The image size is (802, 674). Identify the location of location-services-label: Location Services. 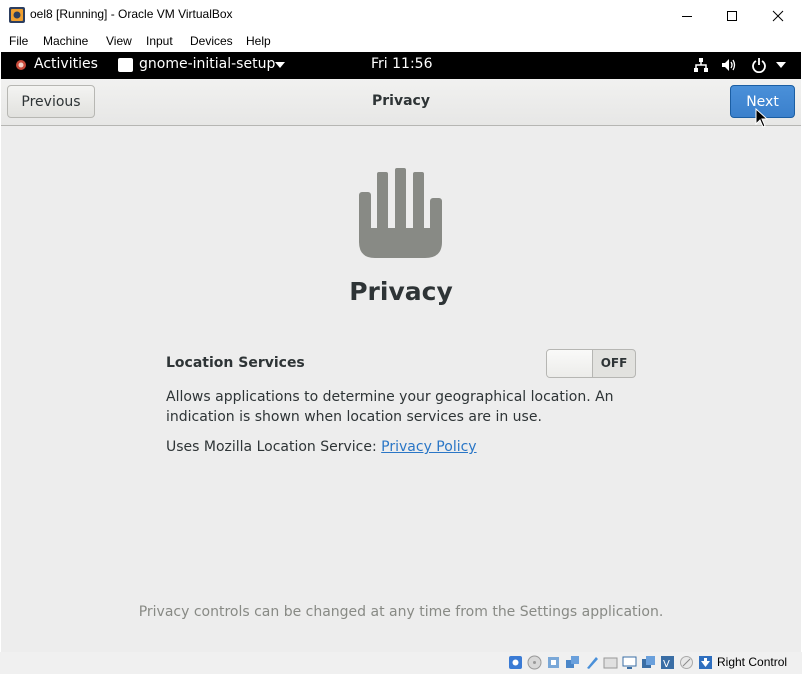
(235, 363).